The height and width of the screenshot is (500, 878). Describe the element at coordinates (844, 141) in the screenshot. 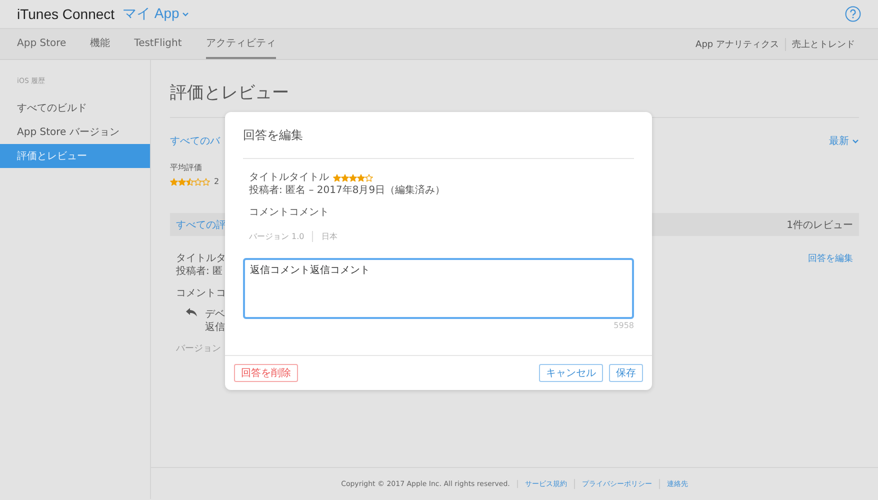

I see `sort-menu: 最新` at that location.